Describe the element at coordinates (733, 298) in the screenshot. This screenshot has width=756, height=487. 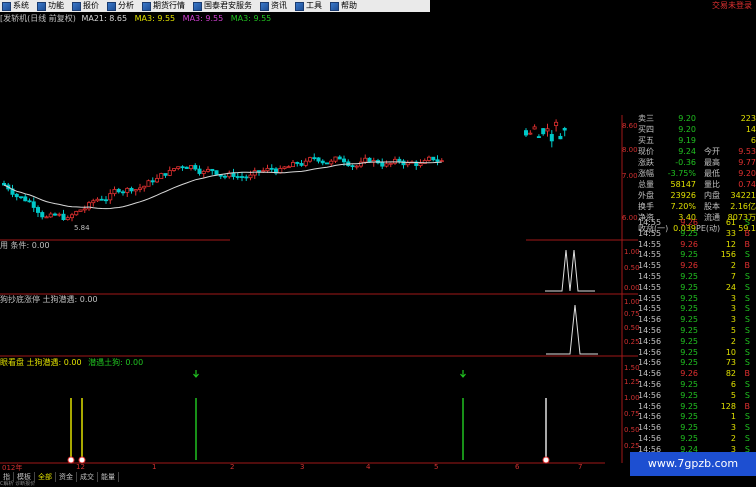
I see `tick-v: 3` at that location.